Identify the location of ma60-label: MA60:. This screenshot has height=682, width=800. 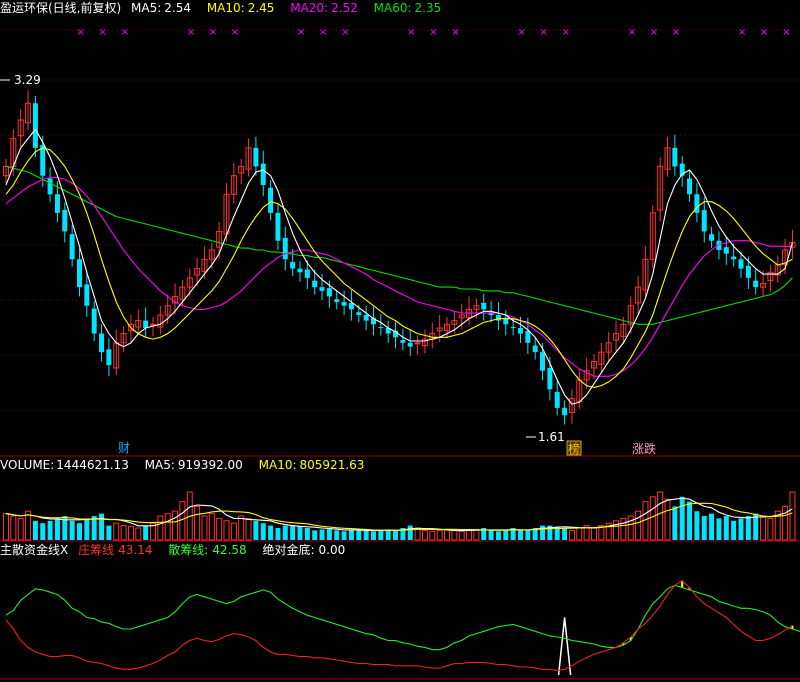
(392, 8).